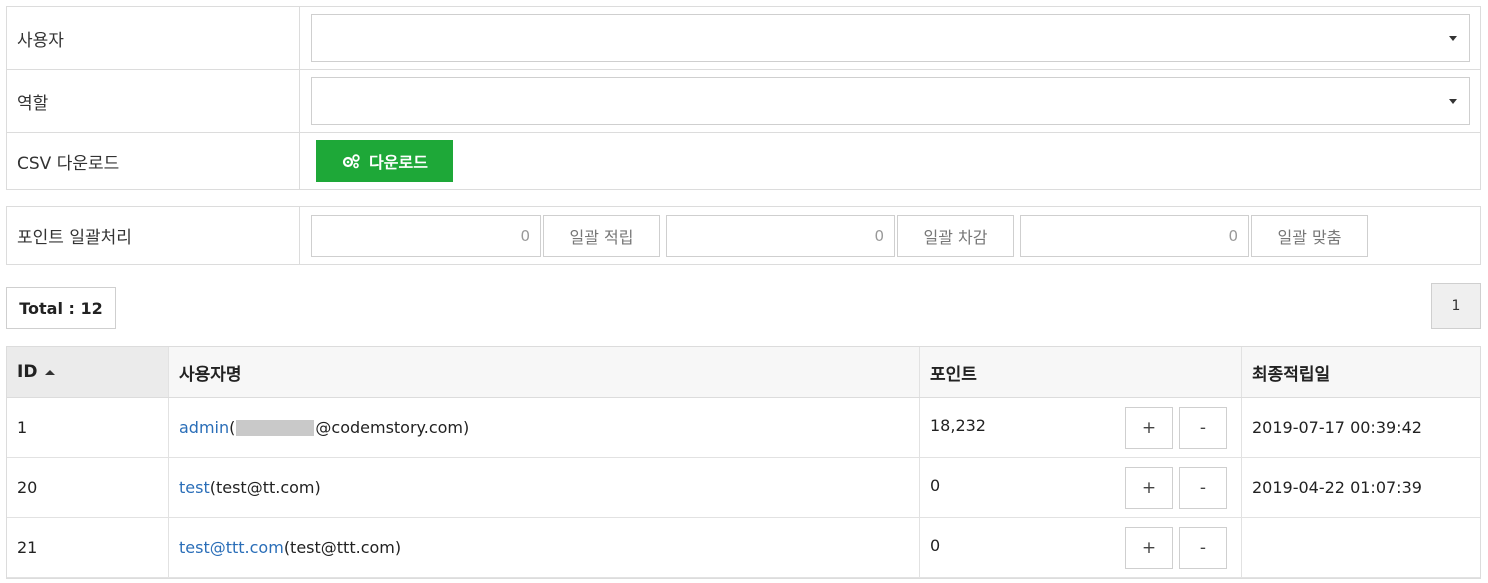 The height and width of the screenshot is (583, 1488). I want to click on row-last-date, so click(1361, 547).